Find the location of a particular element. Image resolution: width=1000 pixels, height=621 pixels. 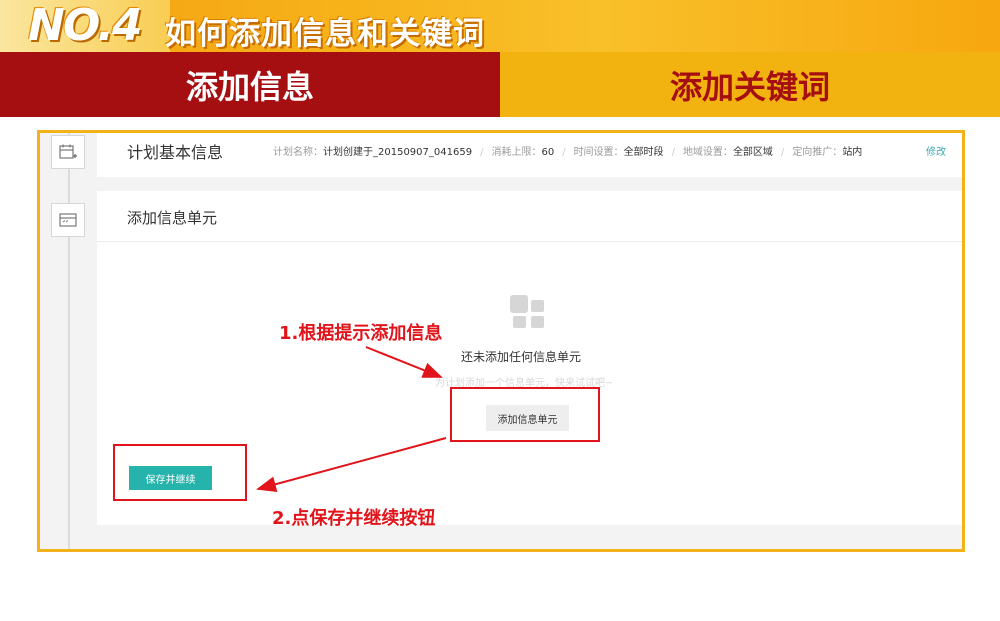

arrow-to-save-button is located at coordinates (351, 465).